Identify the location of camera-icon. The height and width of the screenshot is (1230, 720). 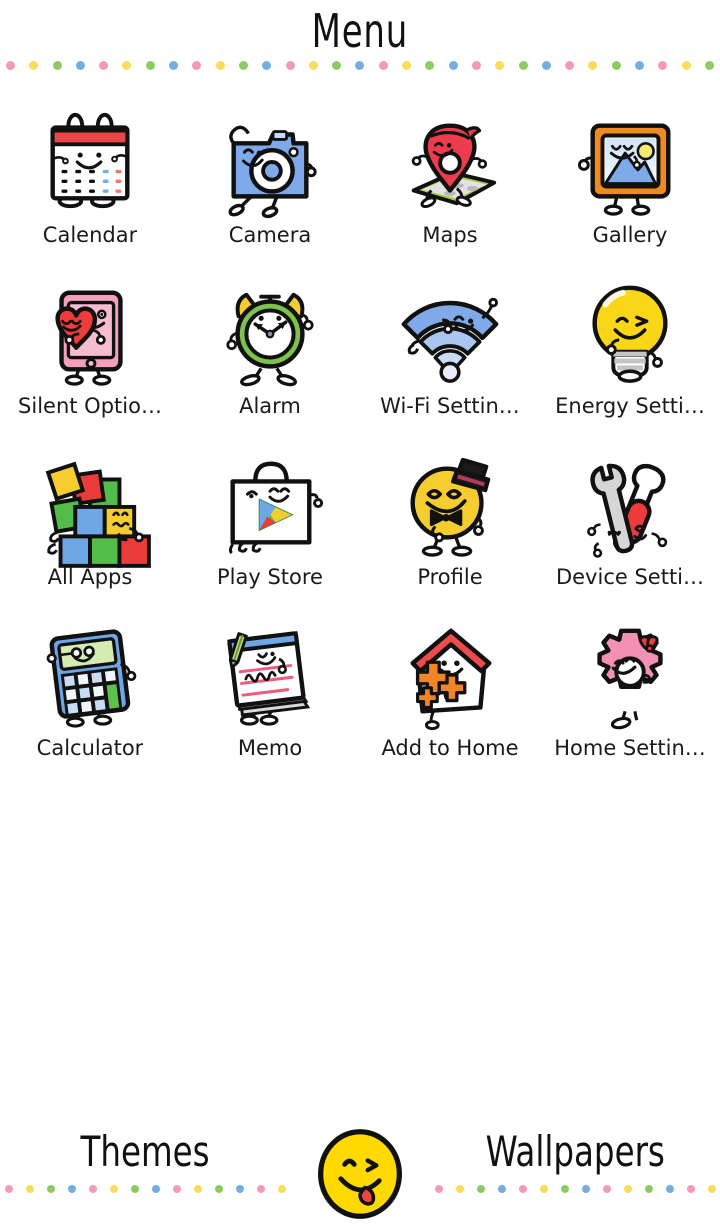
(270, 162).